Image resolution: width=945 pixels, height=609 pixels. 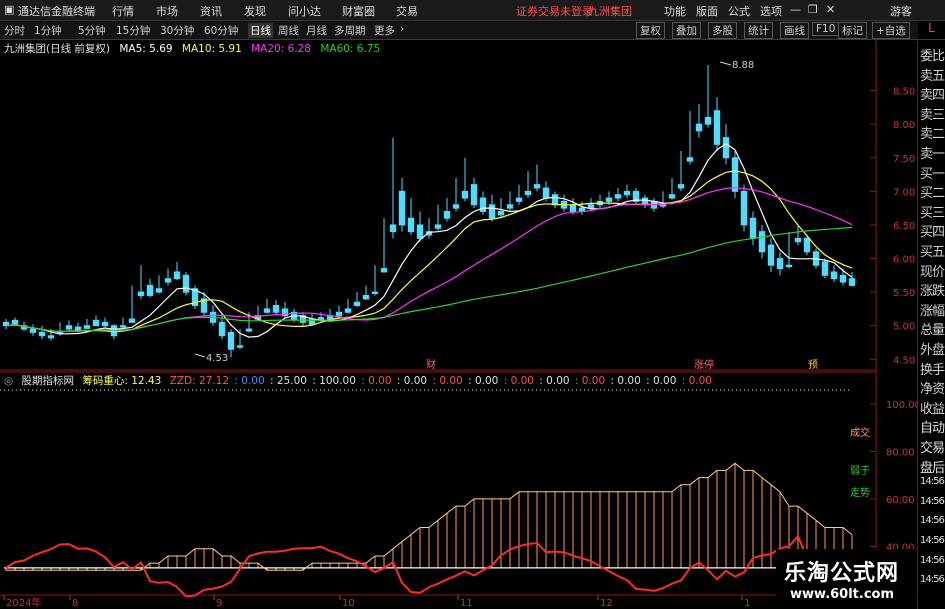 What do you see at coordinates (932, 466) in the screenshot?
I see `quote-label-21: 盘后` at bounding box center [932, 466].